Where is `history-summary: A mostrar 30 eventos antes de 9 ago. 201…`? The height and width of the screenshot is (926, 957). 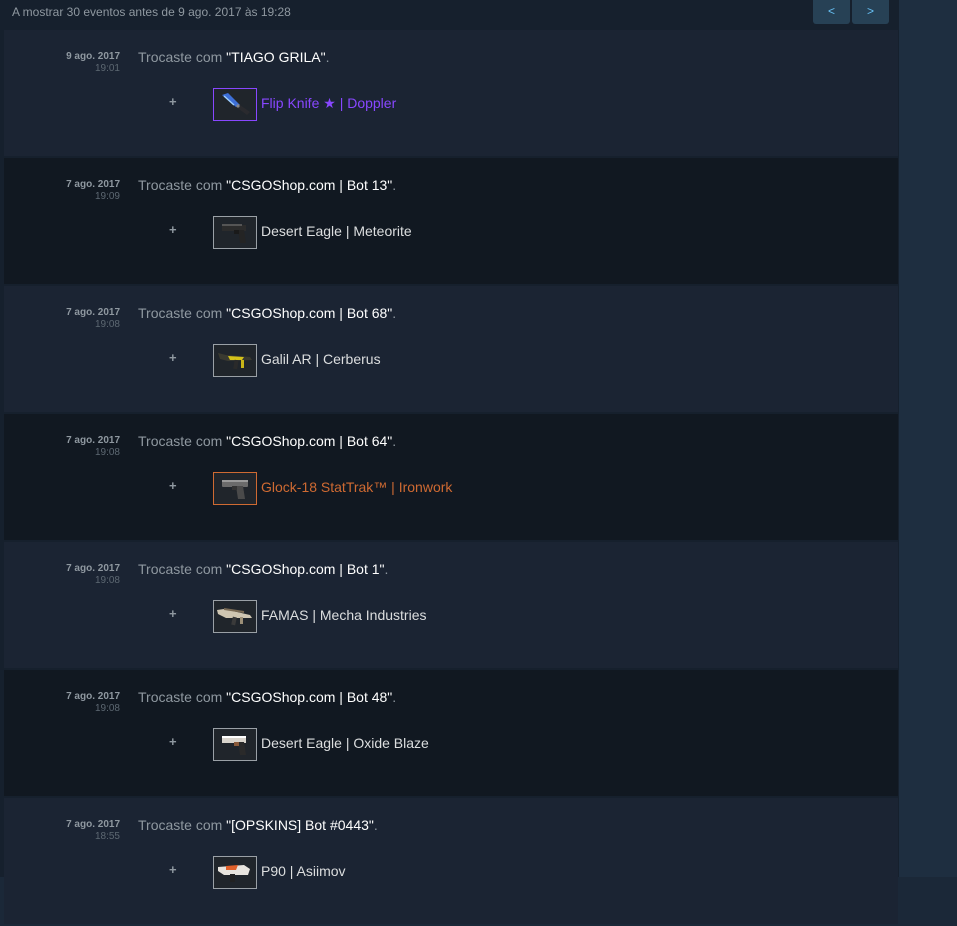
history-summary: A mostrar 30 eventos antes de 9 ago. 201… is located at coordinates (151, 12).